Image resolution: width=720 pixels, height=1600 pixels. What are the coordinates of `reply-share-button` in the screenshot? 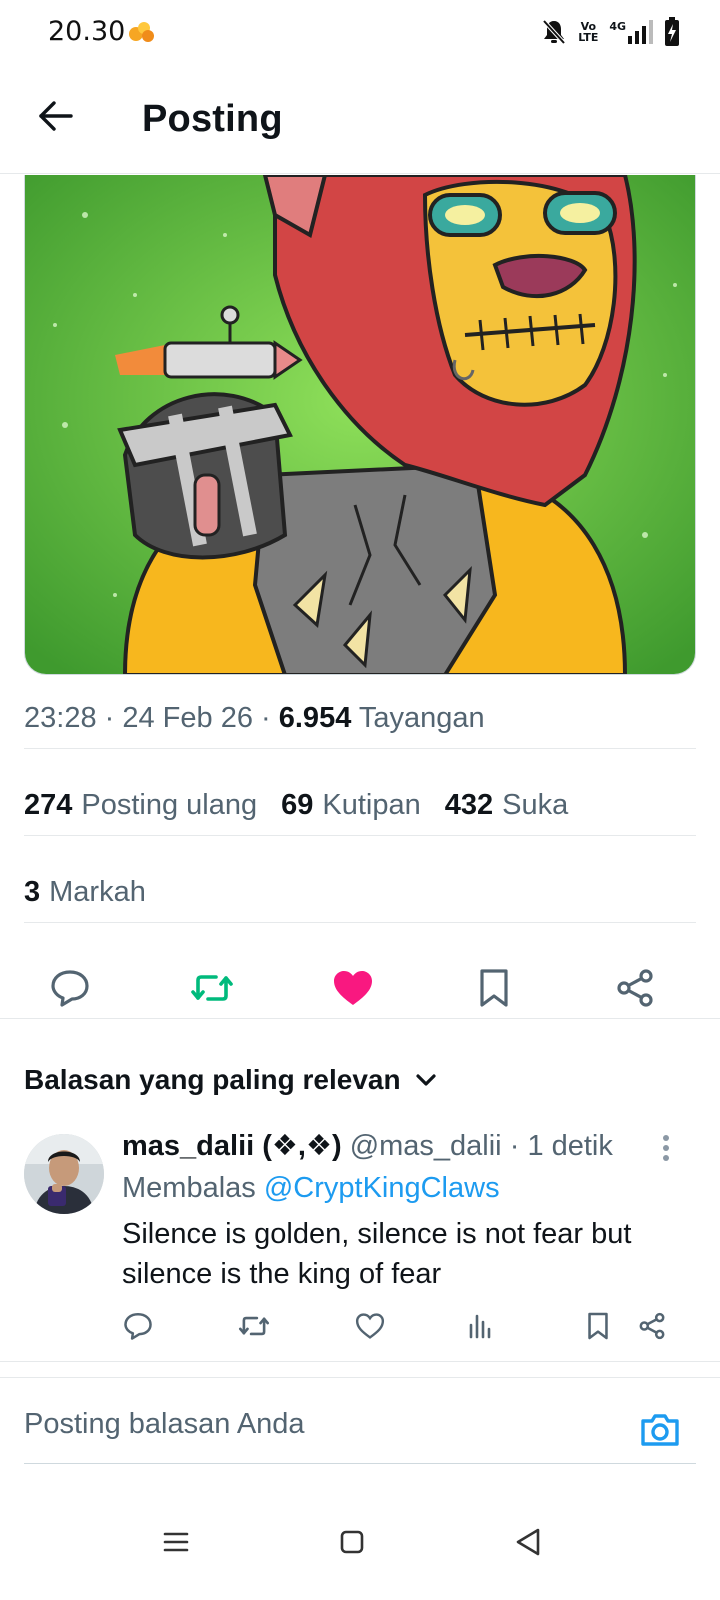 It's located at (652, 1326).